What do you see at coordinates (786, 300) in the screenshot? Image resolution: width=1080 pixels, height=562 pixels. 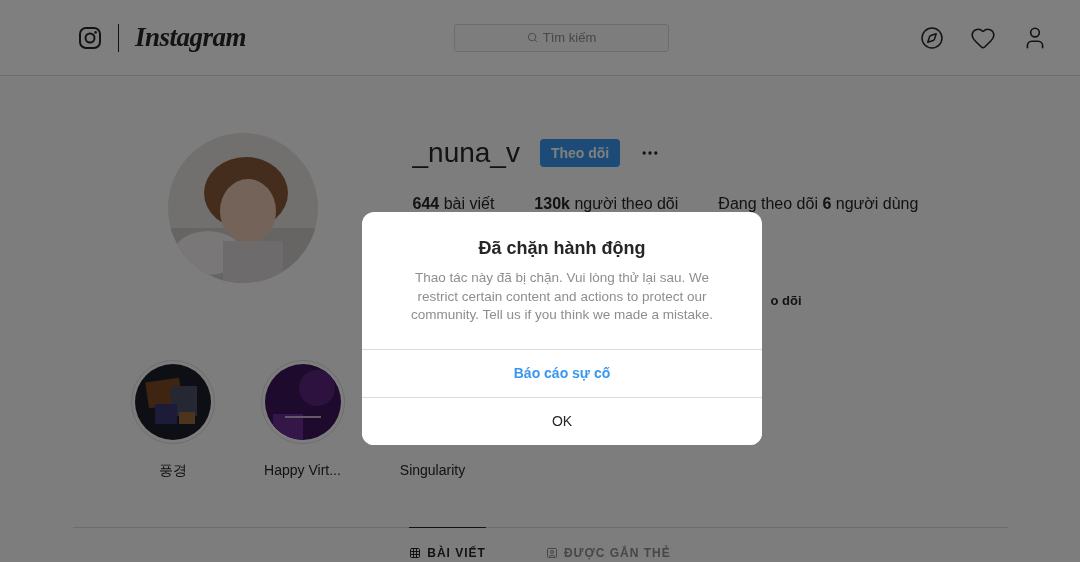 I see `followed-by-text: o dõi` at bounding box center [786, 300].